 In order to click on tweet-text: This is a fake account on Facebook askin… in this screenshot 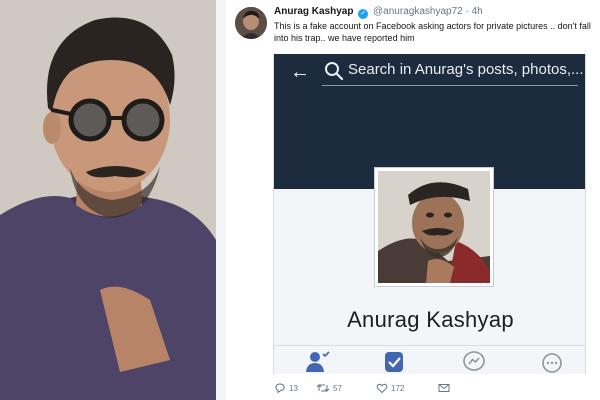, I will do `click(432, 32)`.